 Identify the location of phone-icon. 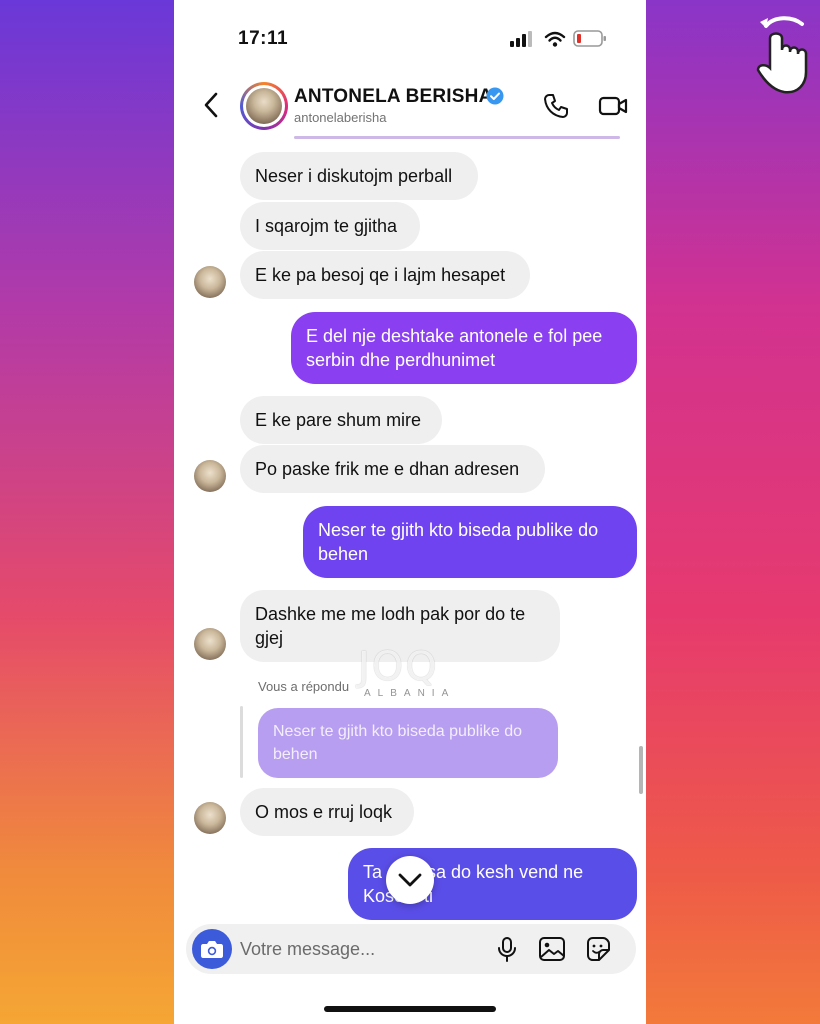
(556, 106).